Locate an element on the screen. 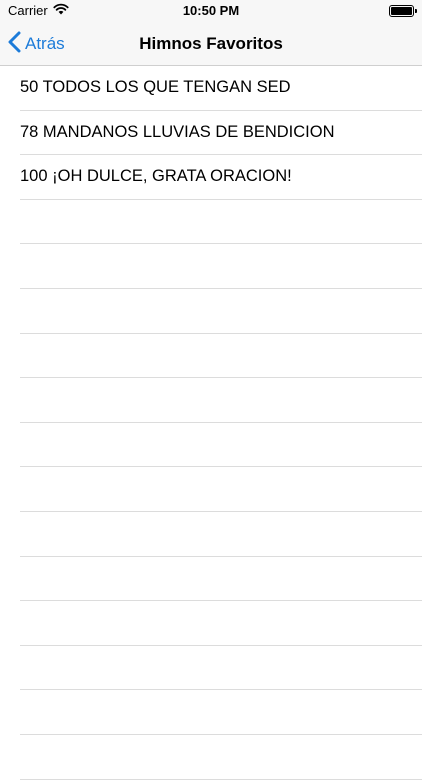  status-time: 10:50 PM is located at coordinates (211, 10).